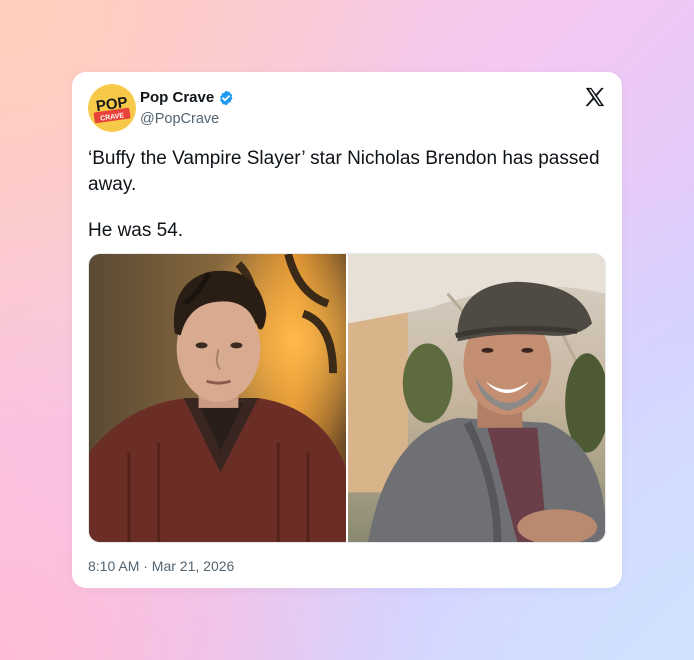 The image size is (694, 660). I want to click on author-name-row: Pop Crave, so click(187, 97).